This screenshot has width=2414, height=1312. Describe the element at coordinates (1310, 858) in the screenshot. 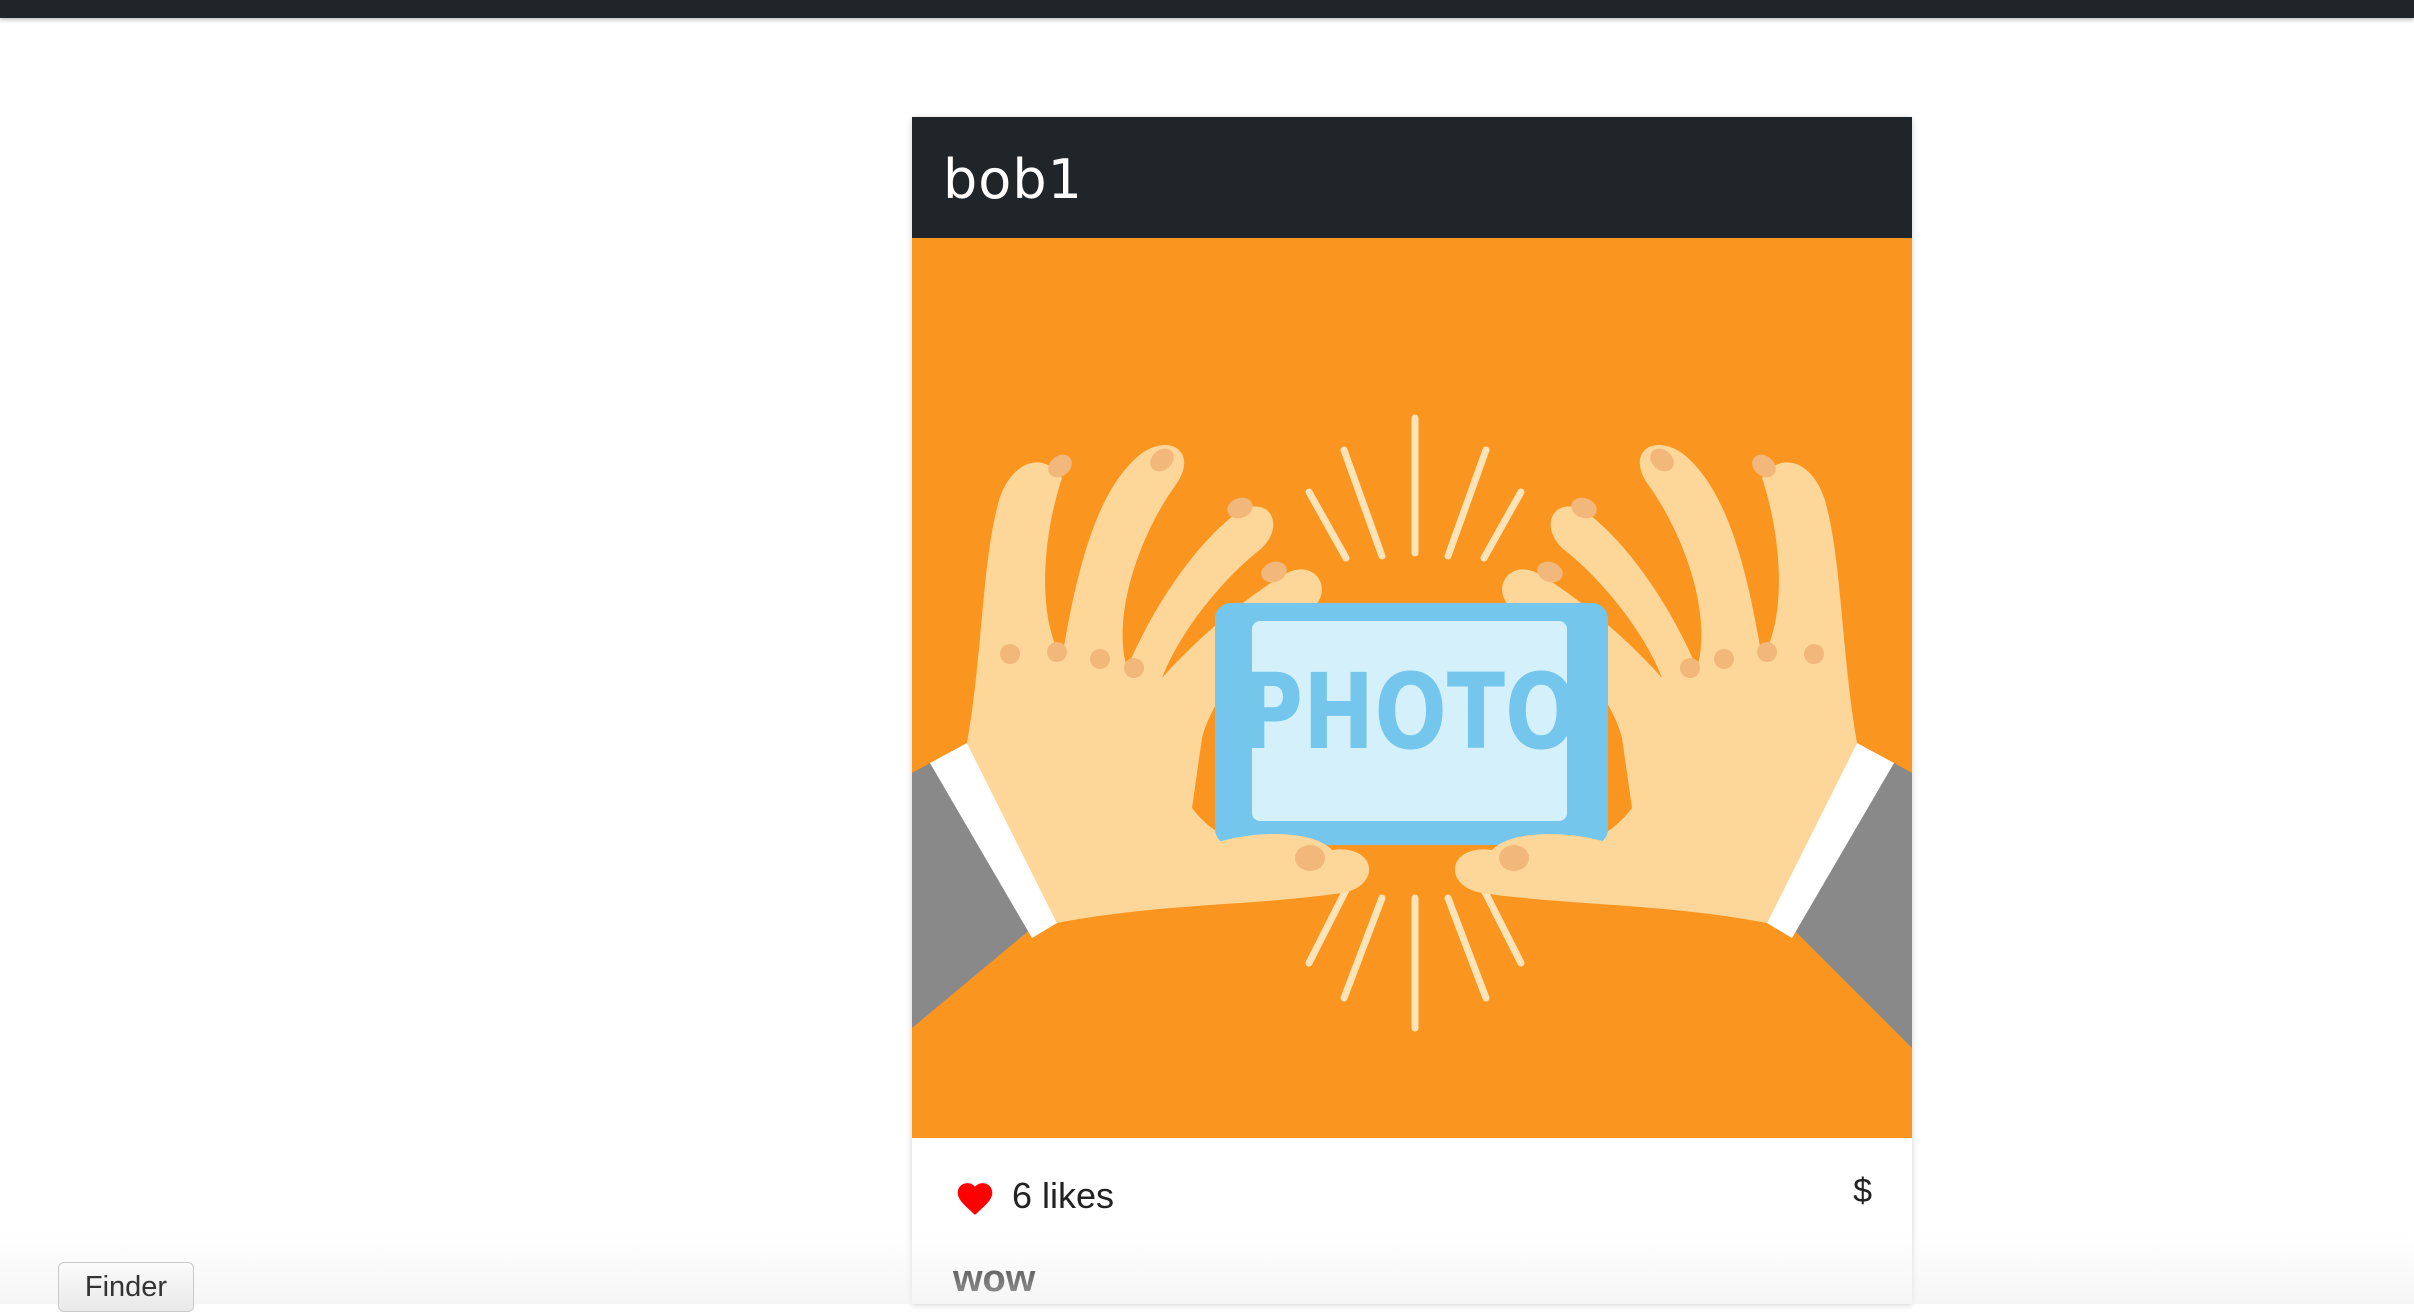

I see `left-thumbnail` at that location.